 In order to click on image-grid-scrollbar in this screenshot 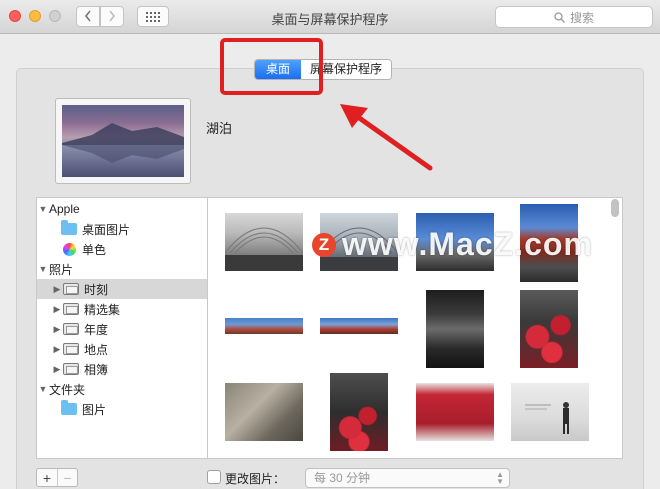, I will do `click(615, 208)`.